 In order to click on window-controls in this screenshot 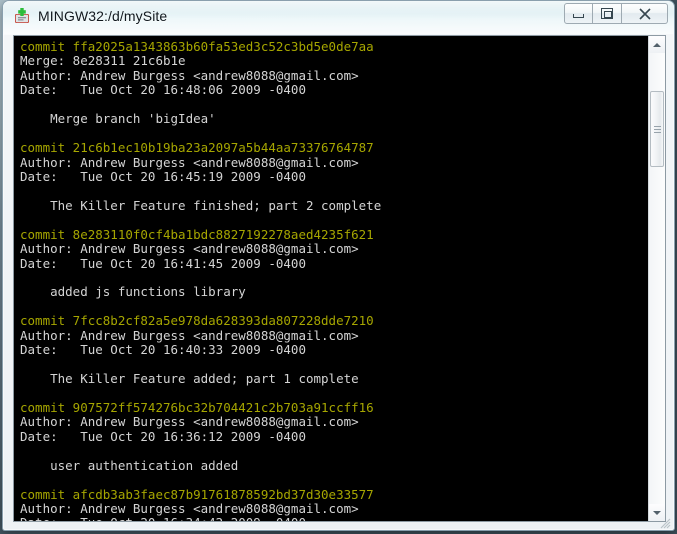, I will do `click(616, 13)`.